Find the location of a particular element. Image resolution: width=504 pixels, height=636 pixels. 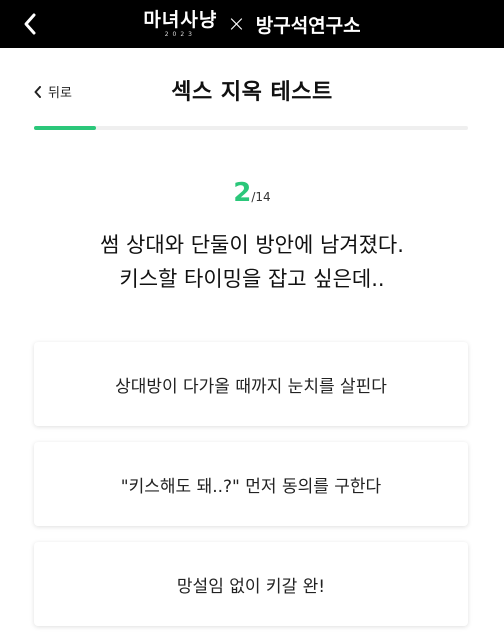

answer-option-3: 망설임 없이 키갈 완! is located at coordinates (251, 584).